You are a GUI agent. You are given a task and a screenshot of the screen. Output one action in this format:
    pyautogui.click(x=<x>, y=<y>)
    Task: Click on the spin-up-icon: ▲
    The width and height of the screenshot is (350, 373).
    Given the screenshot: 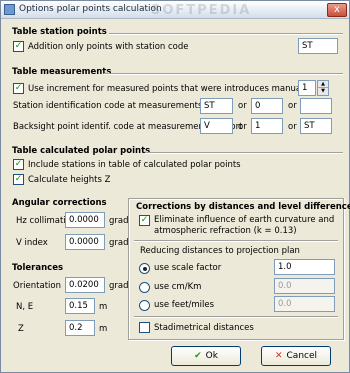 What is the action you would take?
    pyautogui.click(x=323, y=84)
    